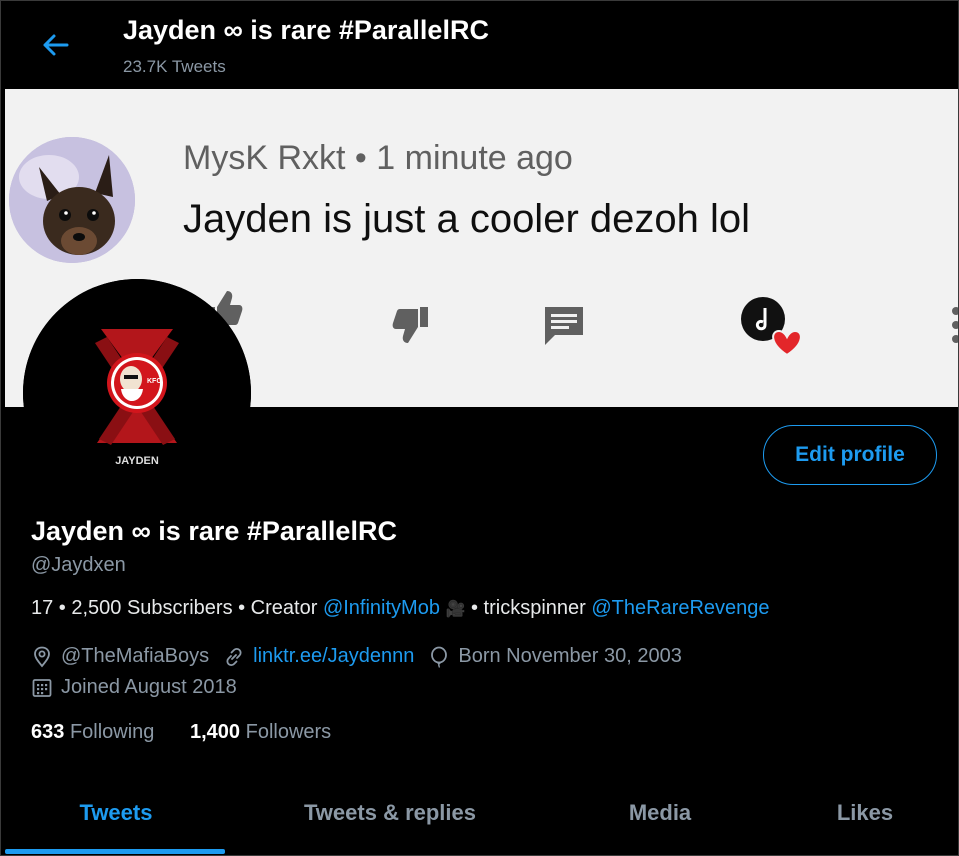  I want to click on following-count: 633, so click(48, 732).